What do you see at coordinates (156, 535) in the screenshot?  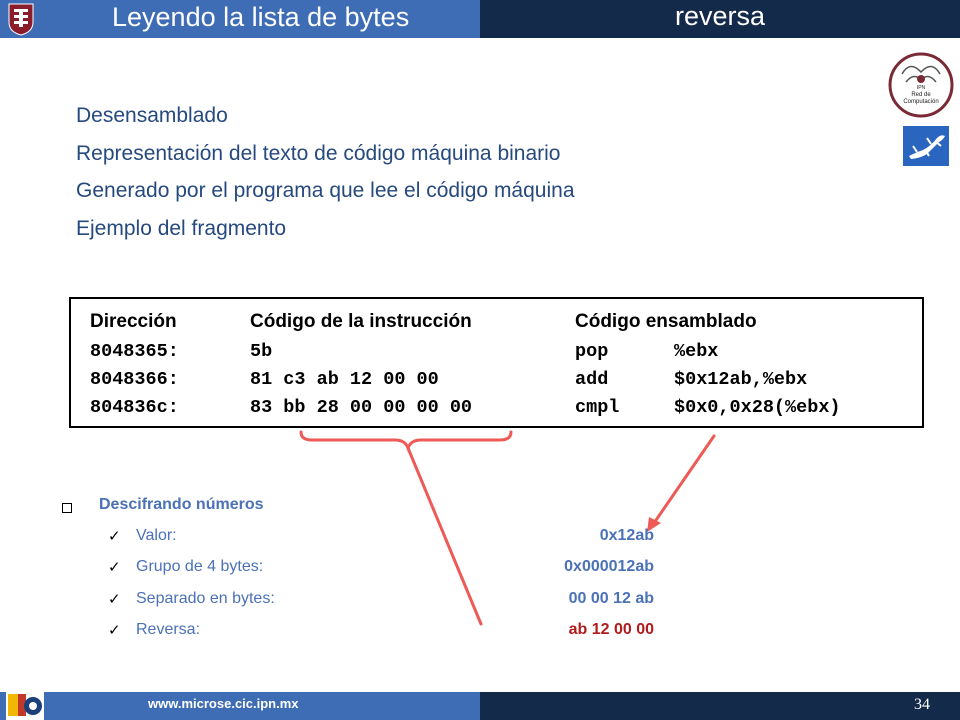 I see `decoding-label: Valor:` at bounding box center [156, 535].